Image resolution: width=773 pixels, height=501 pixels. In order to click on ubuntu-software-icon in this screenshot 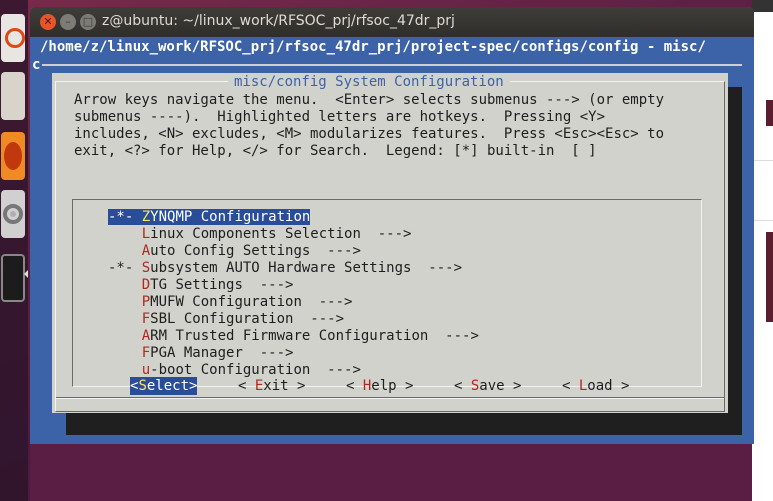, I will do `click(13, 38)`.